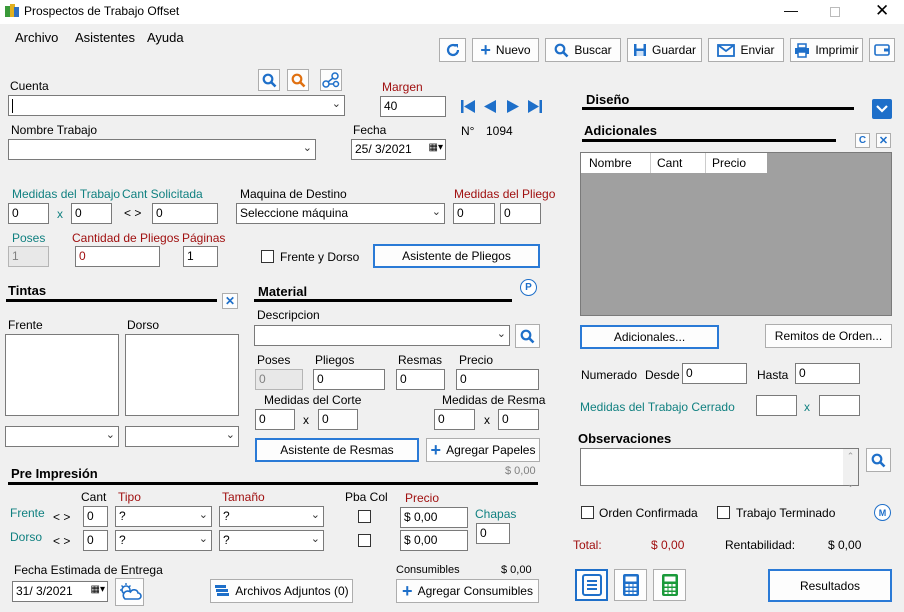 The width and height of the screenshot is (904, 612). What do you see at coordinates (493, 533) in the screenshot?
I see `pre-chapas-input: 0` at bounding box center [493, 533].